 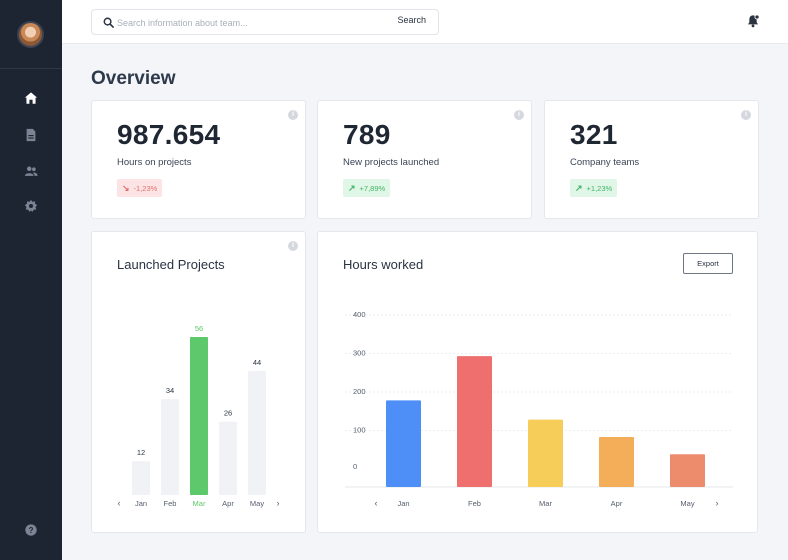 I want to click on y-tick-label: 300, so click(x=359, y=353).